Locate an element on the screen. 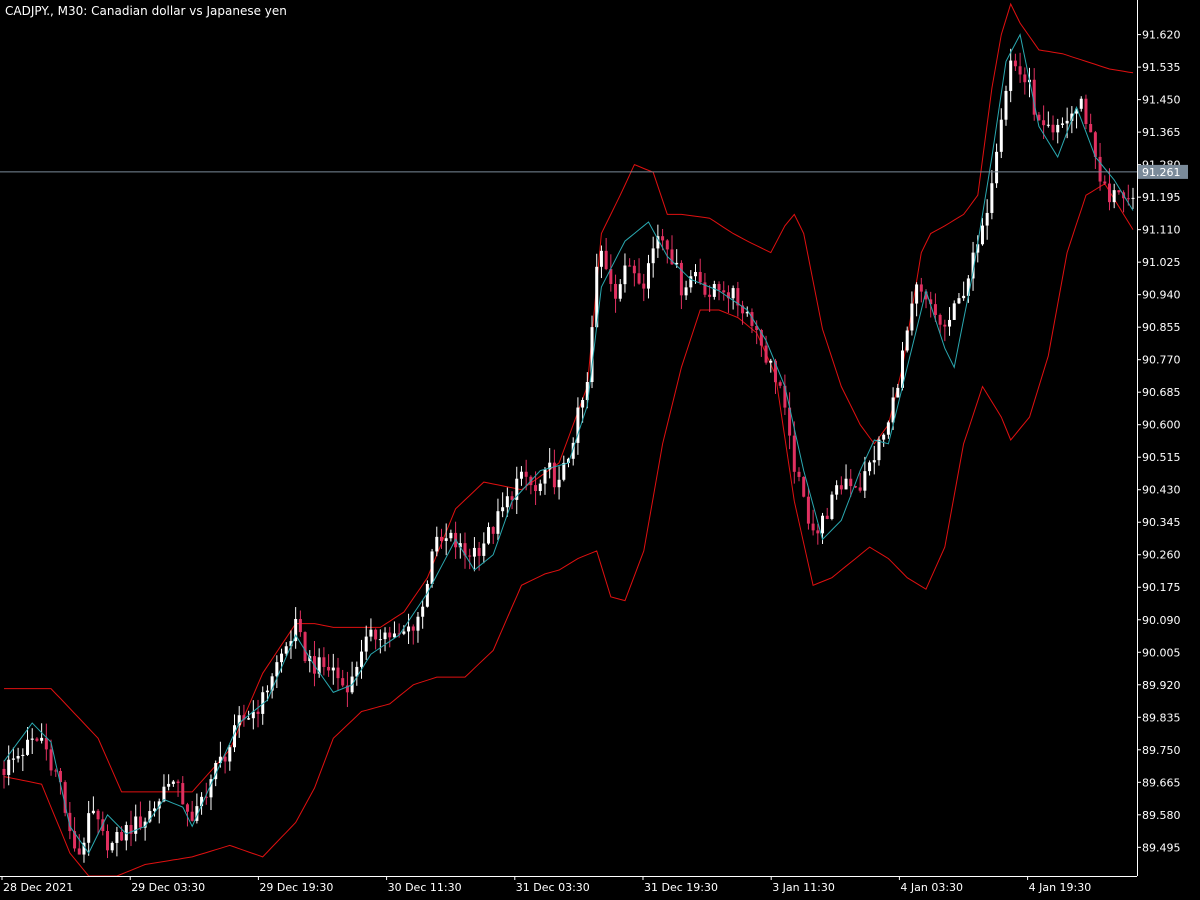 Image resolution: width=1200 pixels, height=900 pixels. y-tick-label: 90.940 is located at coordinates (1161, 295).